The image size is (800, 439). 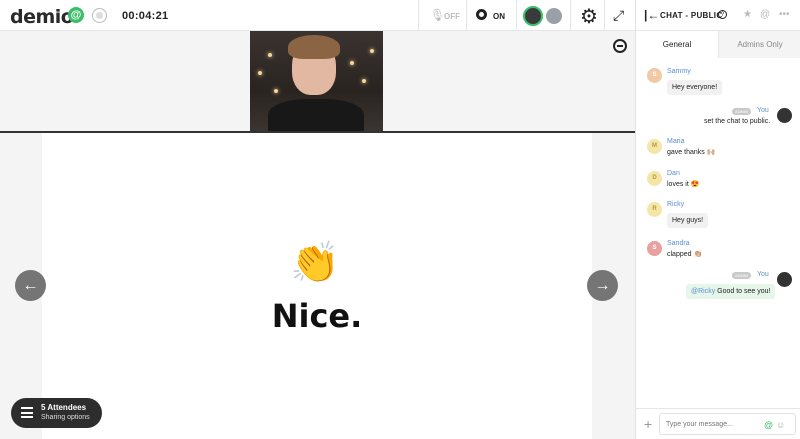 What do you see at coordinates (620, 46) in the screenshot?
I see `minimize-icon` at bounding box center [620, 46].